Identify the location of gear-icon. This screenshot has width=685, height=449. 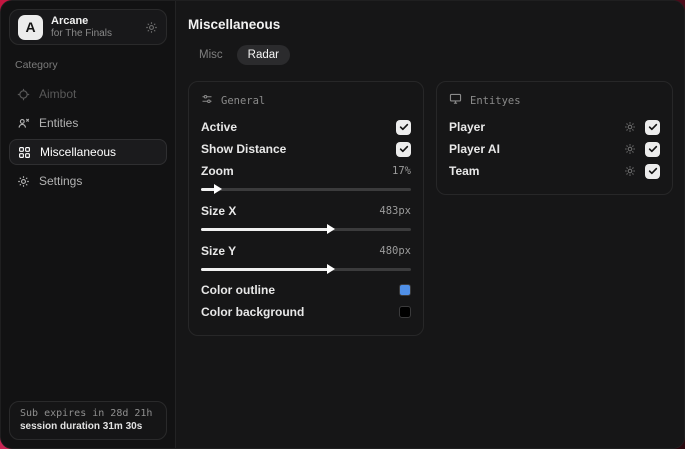
(23, 181).